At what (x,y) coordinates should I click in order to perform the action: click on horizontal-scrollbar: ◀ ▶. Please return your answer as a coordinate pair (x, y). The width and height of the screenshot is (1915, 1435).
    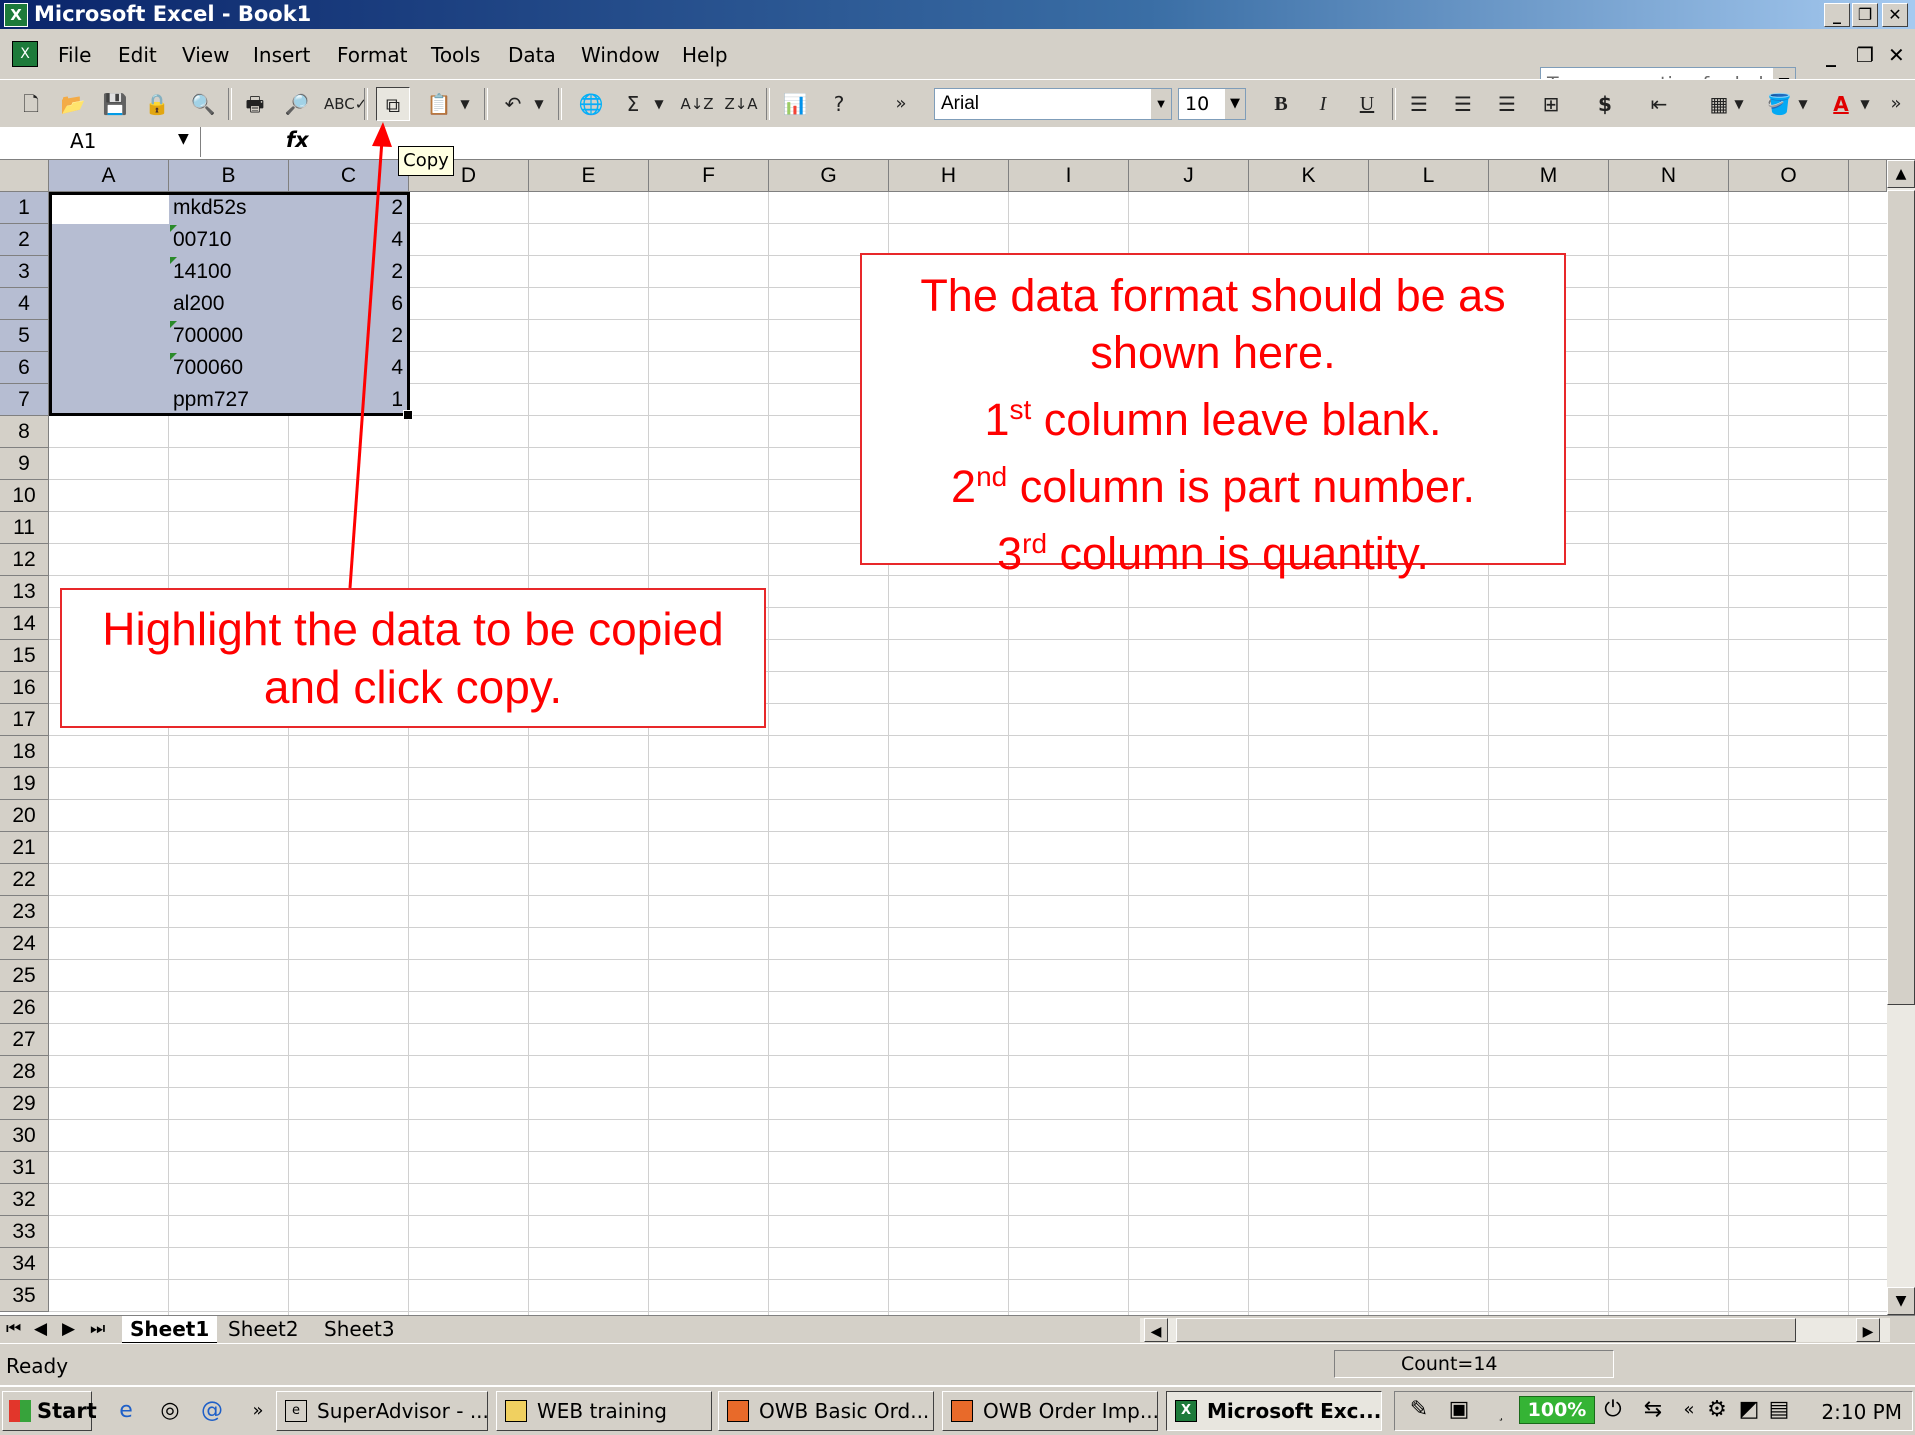
    Looking at the image, I should click on (1515, 1330).